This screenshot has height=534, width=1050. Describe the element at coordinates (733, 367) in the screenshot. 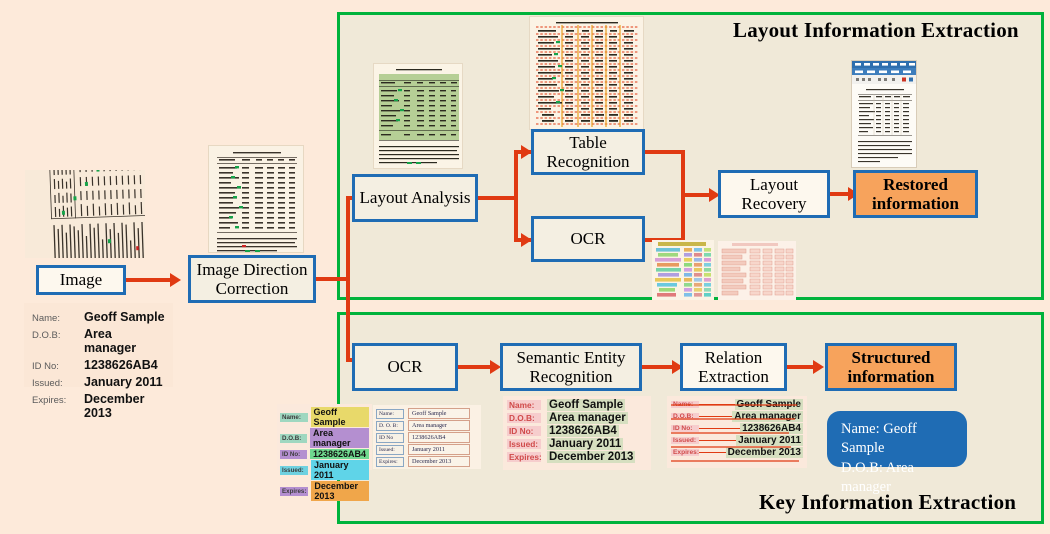

I see `box-relation-extraction: Relation Extraction` at that location.